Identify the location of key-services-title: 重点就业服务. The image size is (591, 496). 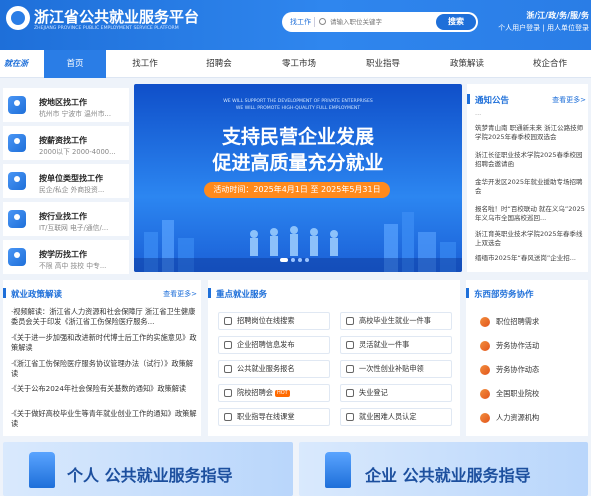
(242, 295).